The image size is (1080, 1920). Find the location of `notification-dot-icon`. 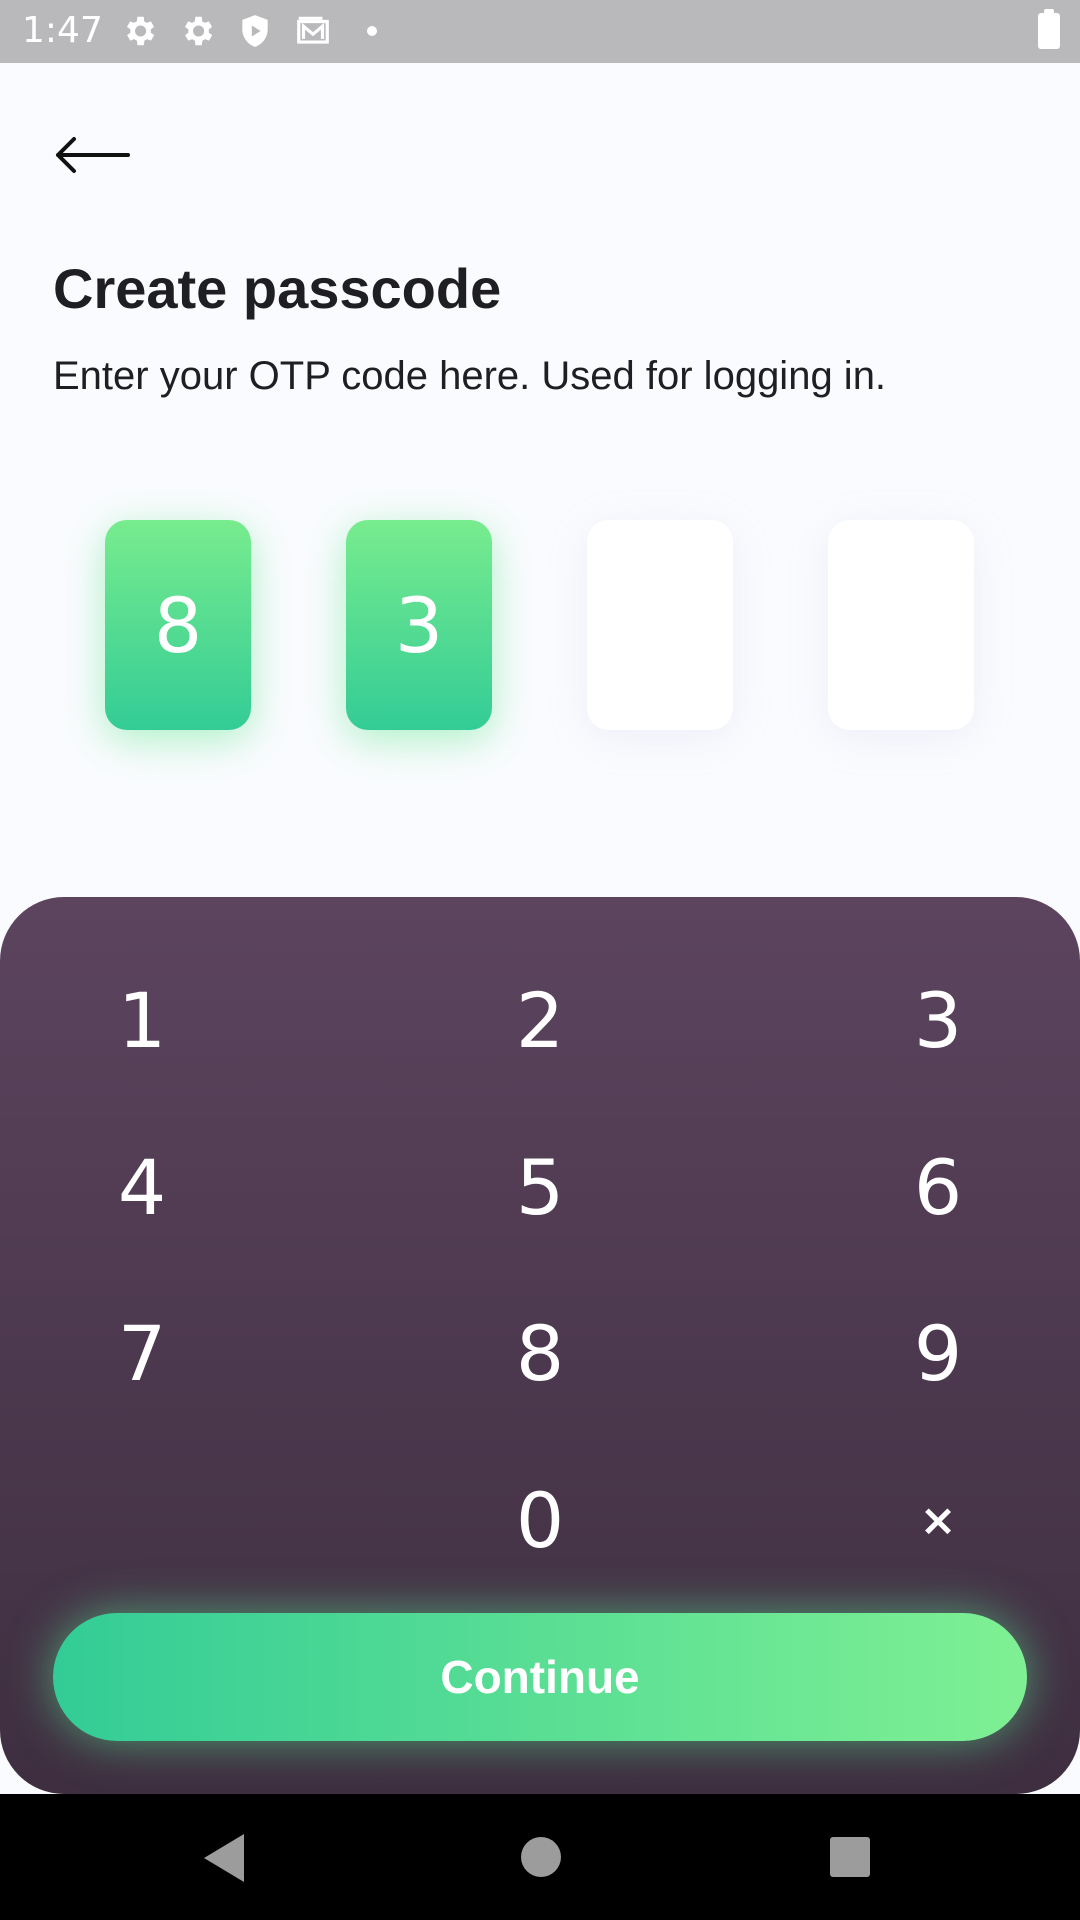

notification-dot-icon is located at coordinates (372, 31).